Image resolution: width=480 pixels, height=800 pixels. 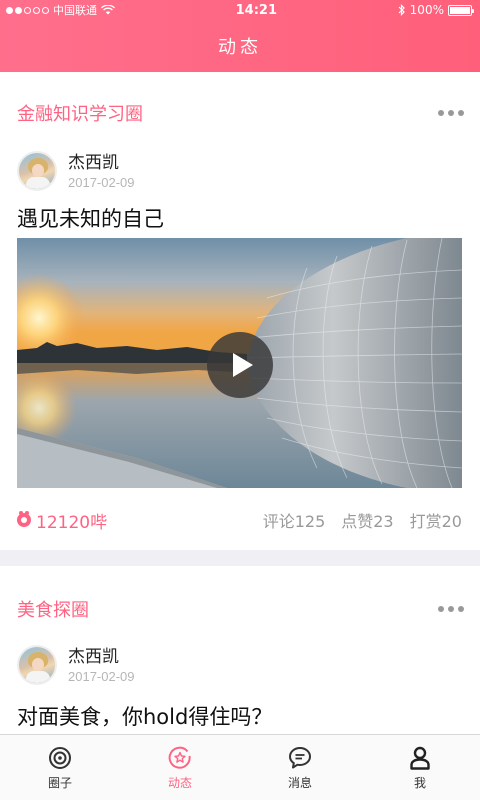 What do you see at coordinates (53, 609) in the screenshot?
I see `circle-name: 美食探圈` at bounding box center [53, 609].